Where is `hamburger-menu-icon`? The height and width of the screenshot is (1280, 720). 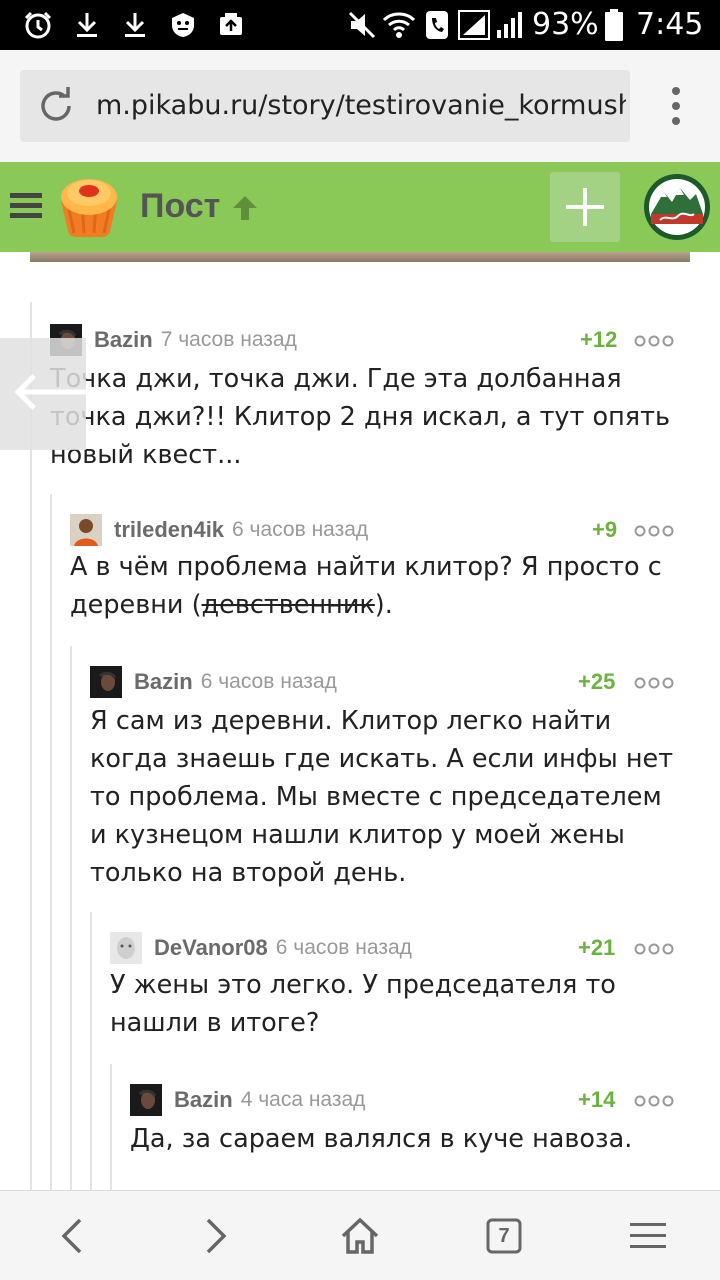
hamburger-menu-icon is located at coordinates (26, 206).